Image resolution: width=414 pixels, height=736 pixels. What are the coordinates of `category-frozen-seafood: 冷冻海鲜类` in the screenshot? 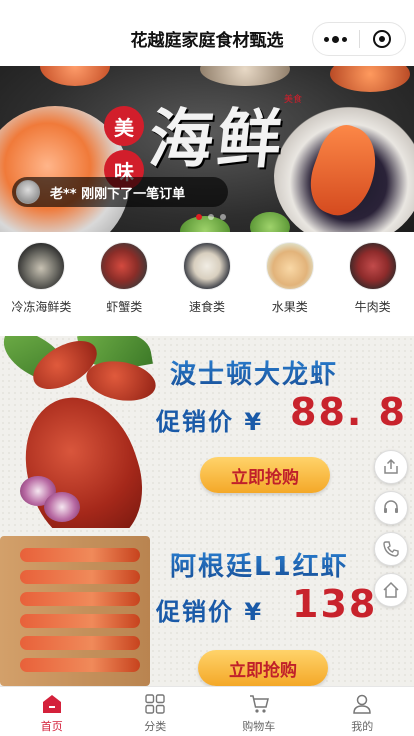 It's located at (41, 284).